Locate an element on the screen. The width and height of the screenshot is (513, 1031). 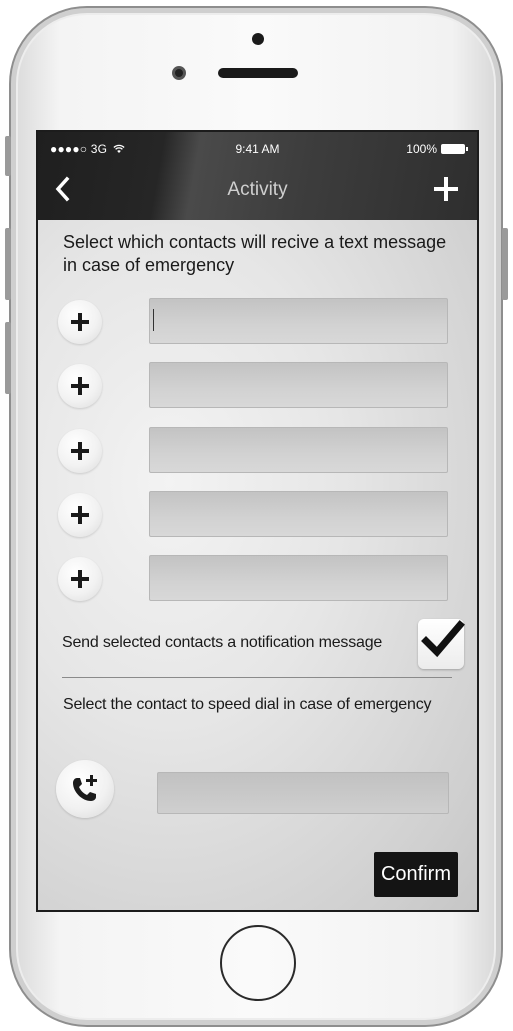
battery-icon is located at coordinates (454, 149).